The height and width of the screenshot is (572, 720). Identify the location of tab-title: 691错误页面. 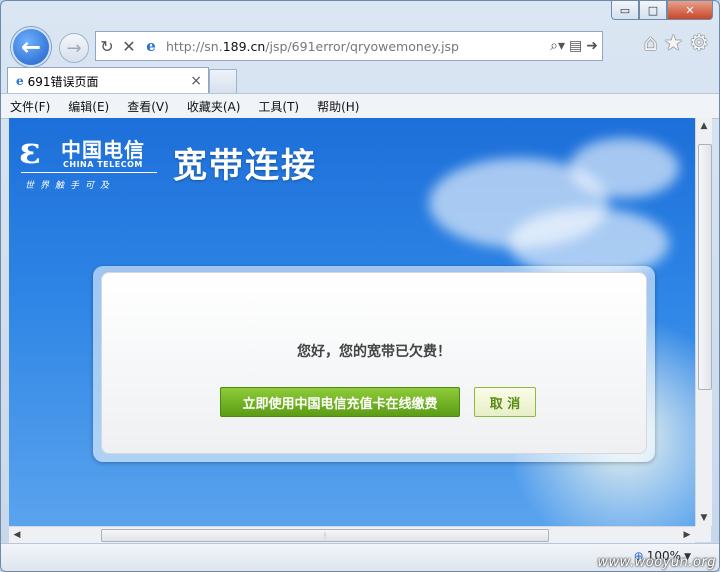
(63, 81).